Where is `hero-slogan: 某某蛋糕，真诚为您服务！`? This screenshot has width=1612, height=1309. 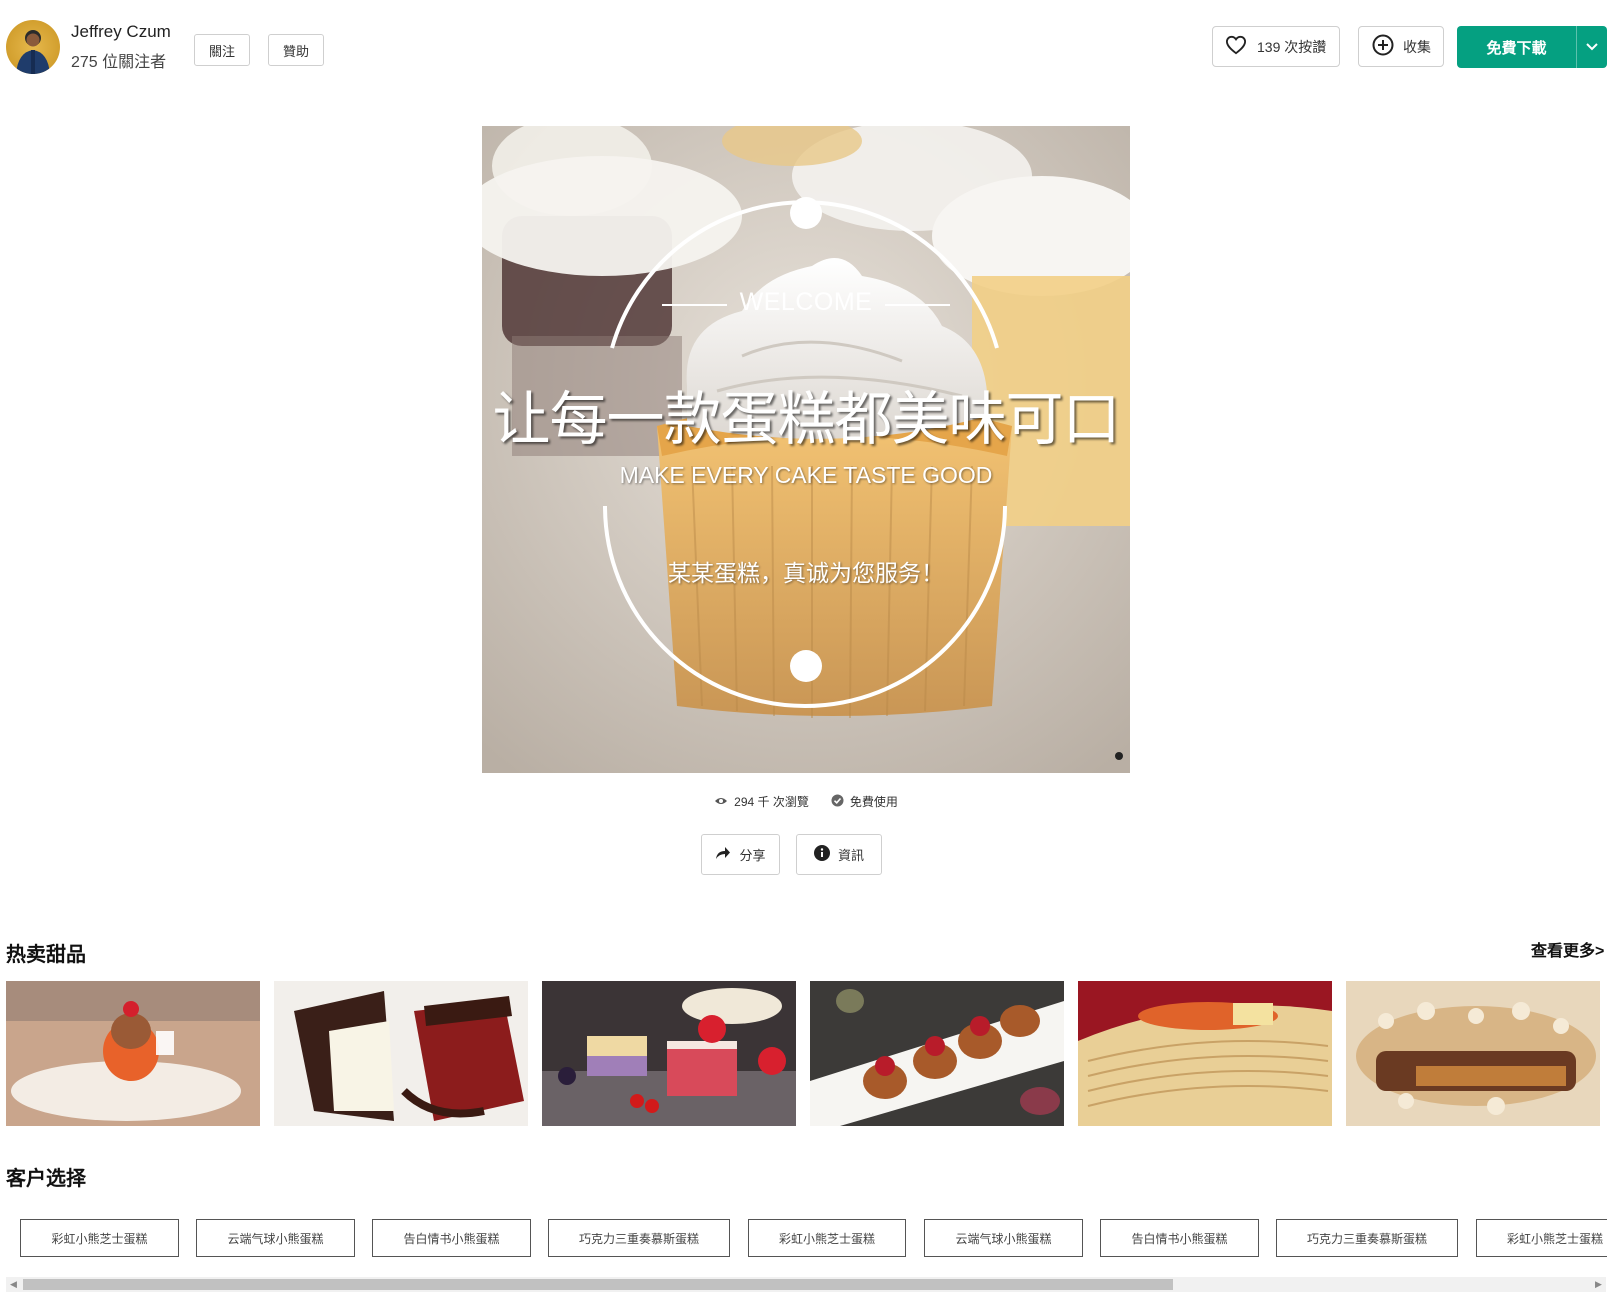 hero-slogan: 某某蛋糕，真诚为您服务！ is located at coordinates (806, 573).